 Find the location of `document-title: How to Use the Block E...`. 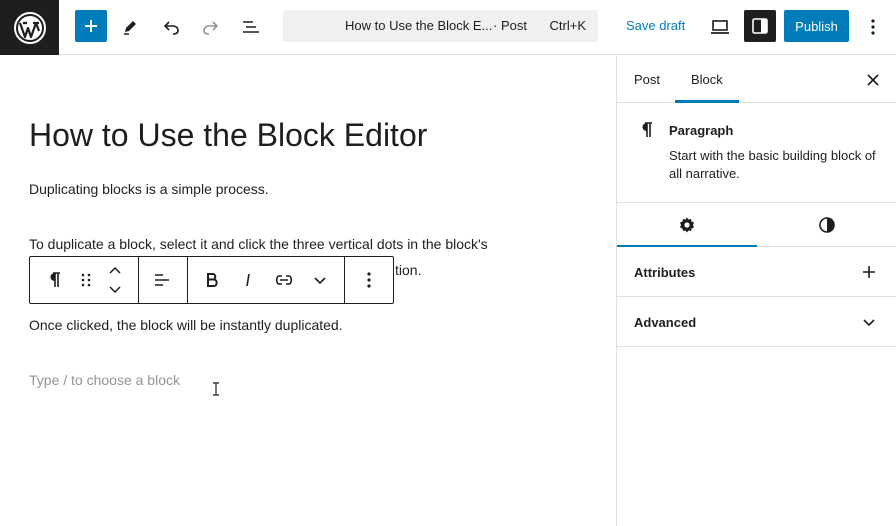

document-title: How to Use the Block E... is located at coordinates (419, 25).